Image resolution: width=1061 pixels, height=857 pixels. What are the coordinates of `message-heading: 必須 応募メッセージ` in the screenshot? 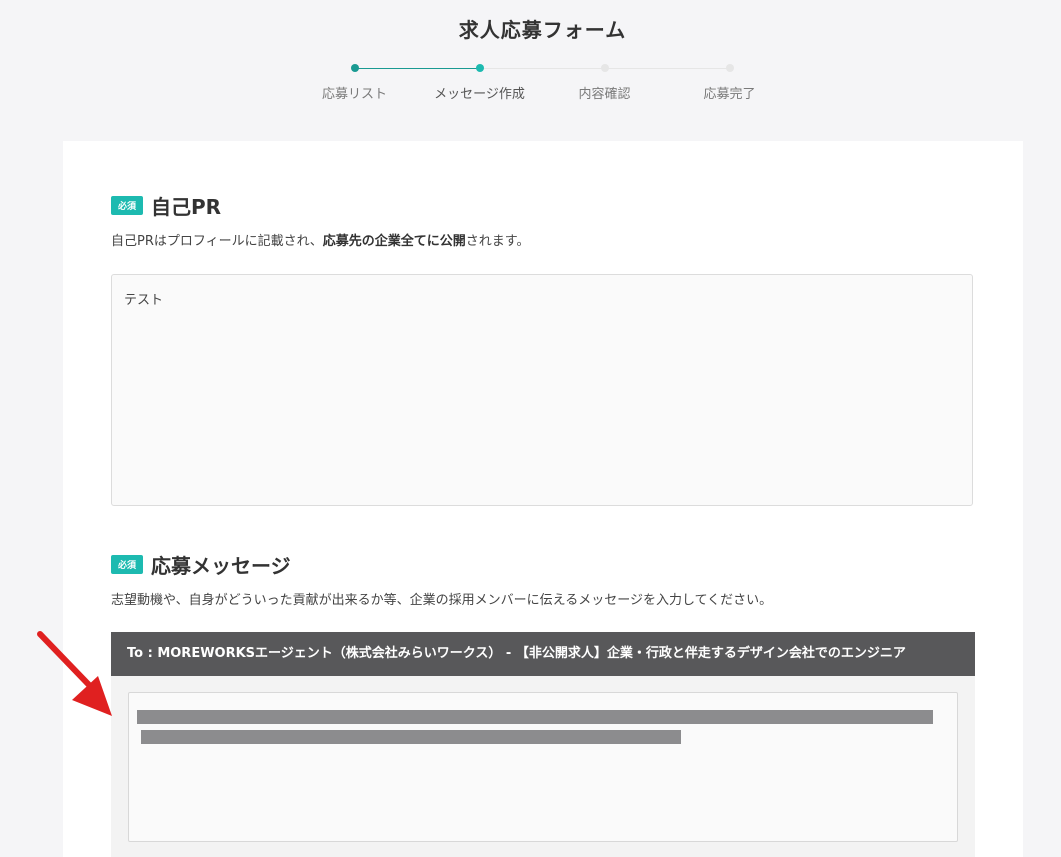 It's located at (201, 564).